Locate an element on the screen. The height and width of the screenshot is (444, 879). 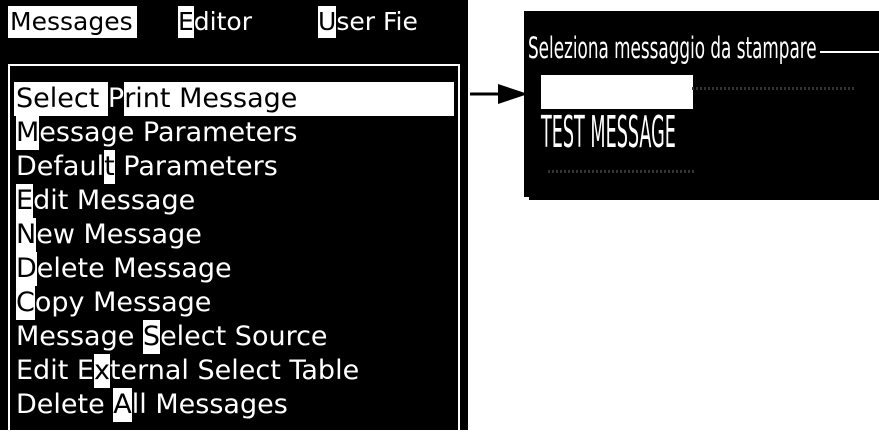
menu-item-select-print-message: Select Print Message is located at coordinates (234, 99).